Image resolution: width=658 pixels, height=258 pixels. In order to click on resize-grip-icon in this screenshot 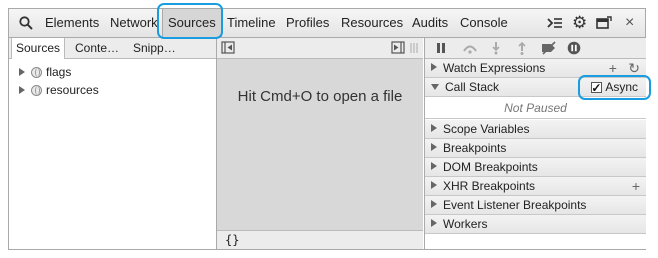, I will do `click(414, 48)`.